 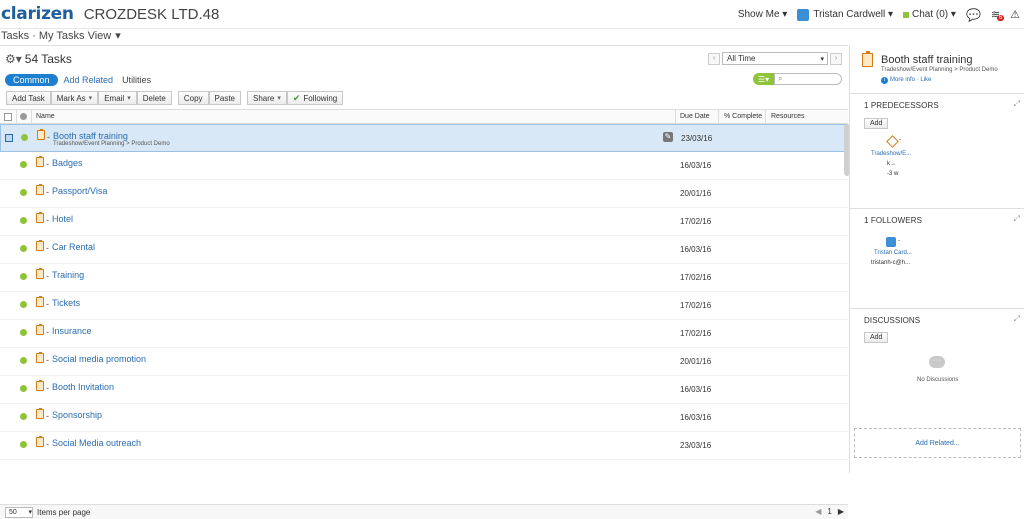 I want to click on table-row: - Social Media outreach 23/03/16, so click(x=424, y=446).